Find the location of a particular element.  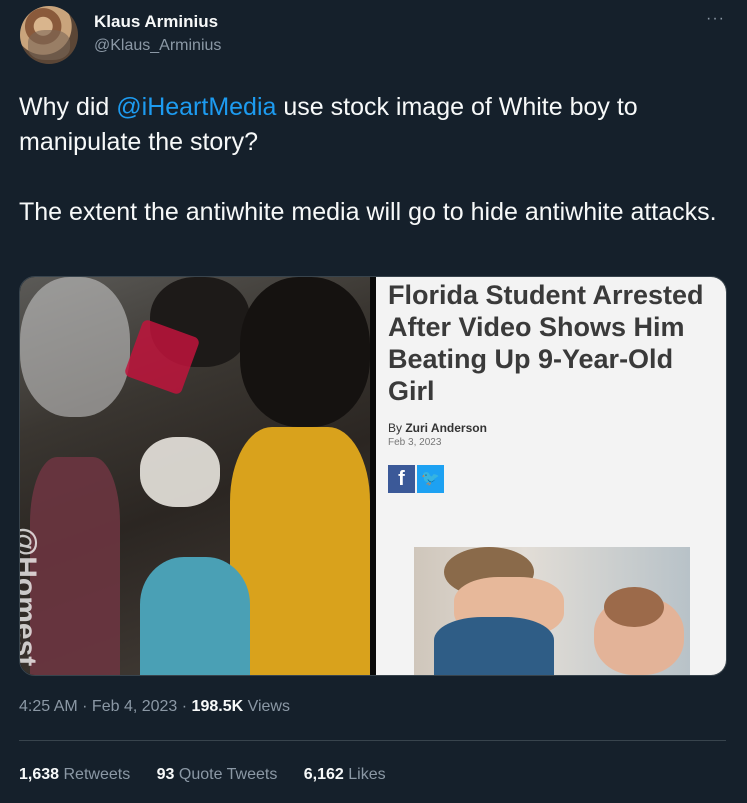

tweet-date: Feb 4, 2023 is located at coordinates (134, 706).